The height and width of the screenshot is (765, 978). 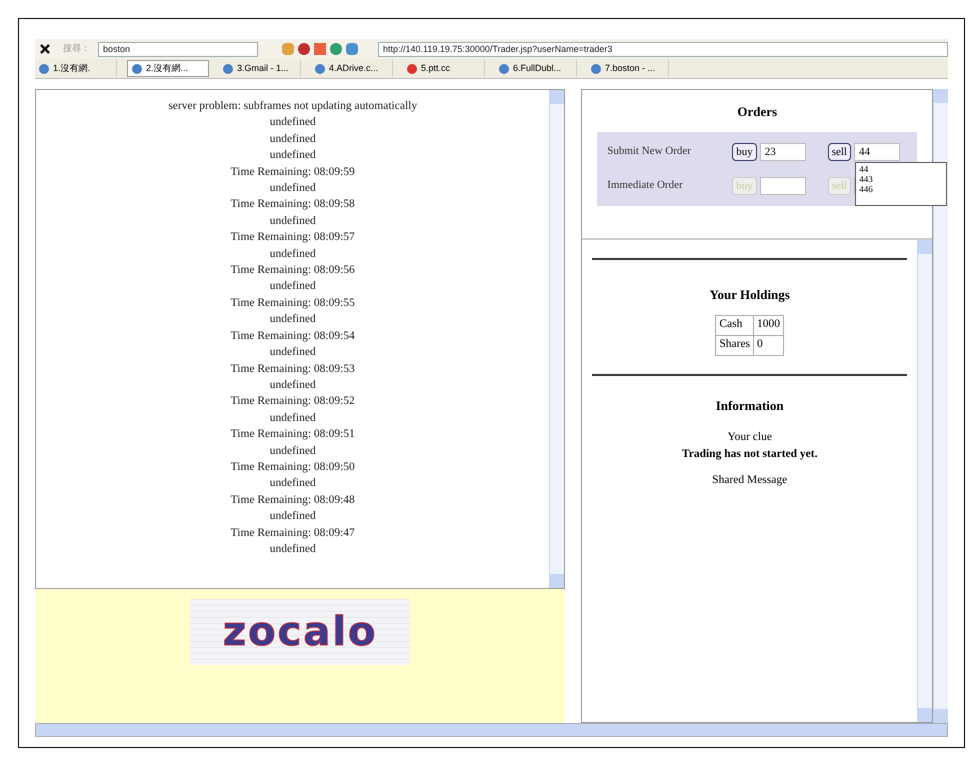 I want to click on buy-quantity-field, so click(x=783, y=185).